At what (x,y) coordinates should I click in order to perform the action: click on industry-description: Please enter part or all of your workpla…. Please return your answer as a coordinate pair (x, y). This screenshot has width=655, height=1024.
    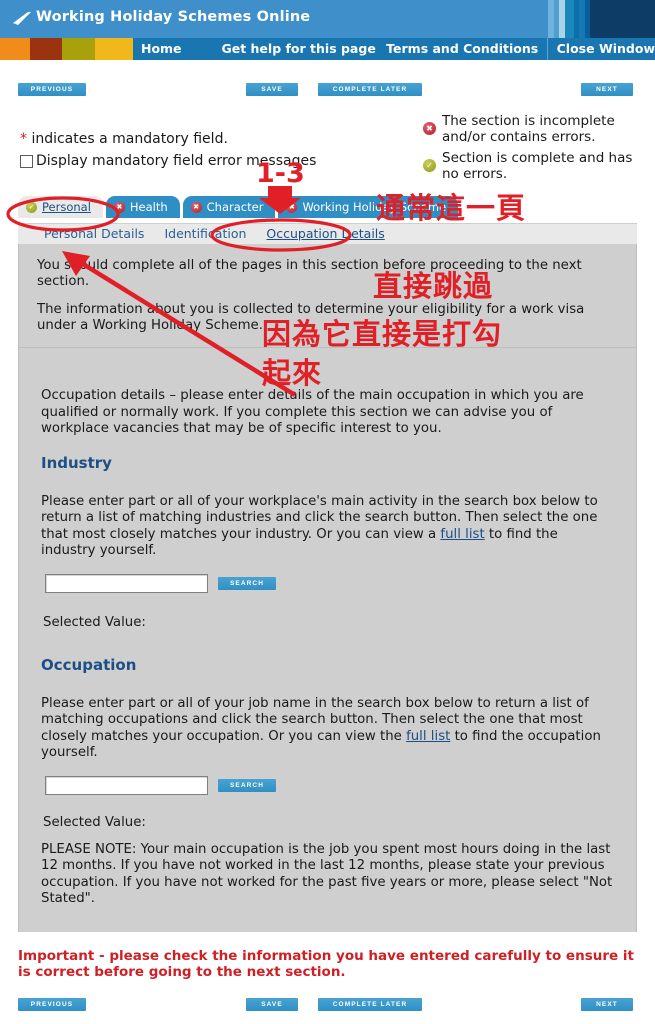
    Looking at the image, I should click on (327, 527).